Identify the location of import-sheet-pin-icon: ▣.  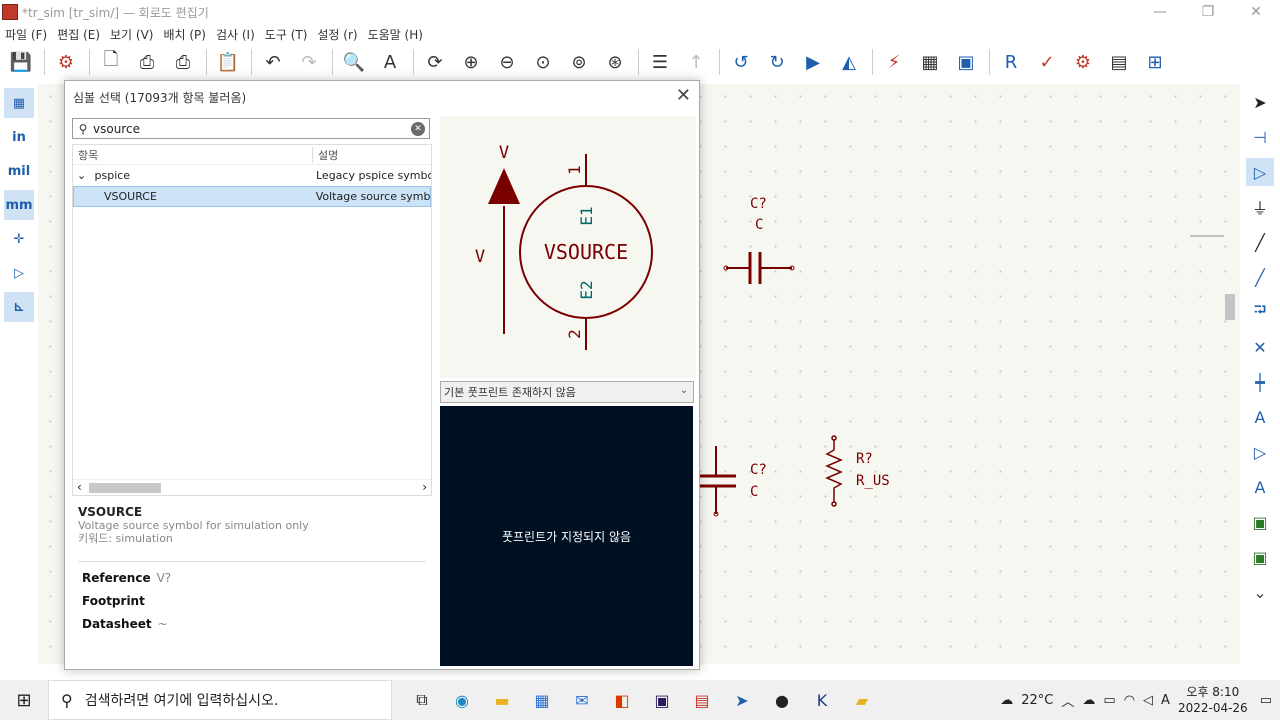
(1260, 557).